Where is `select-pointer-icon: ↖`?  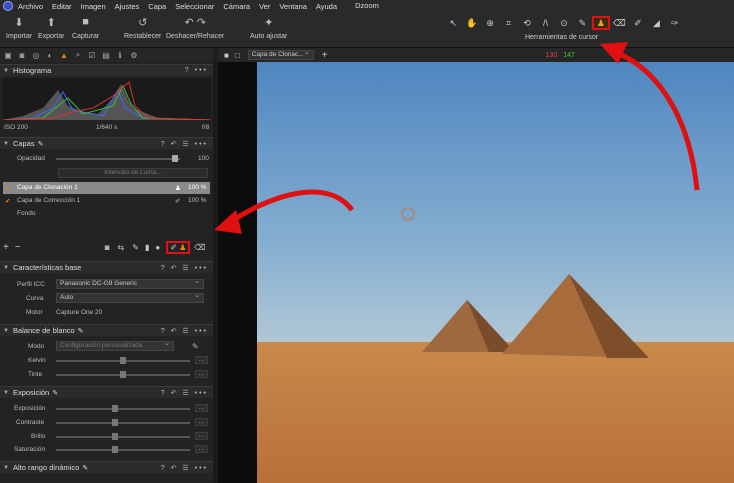 select-pointer-icon: ↖ is located at coordinates (453, 23).